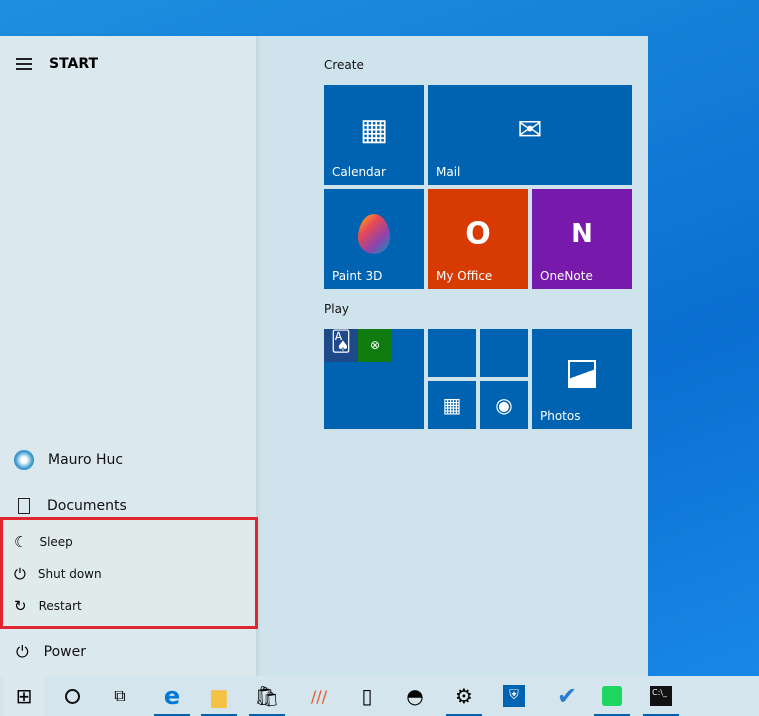 The image size is (759, 716). I want to click on tile-photos: Photos, so click(582, 379).